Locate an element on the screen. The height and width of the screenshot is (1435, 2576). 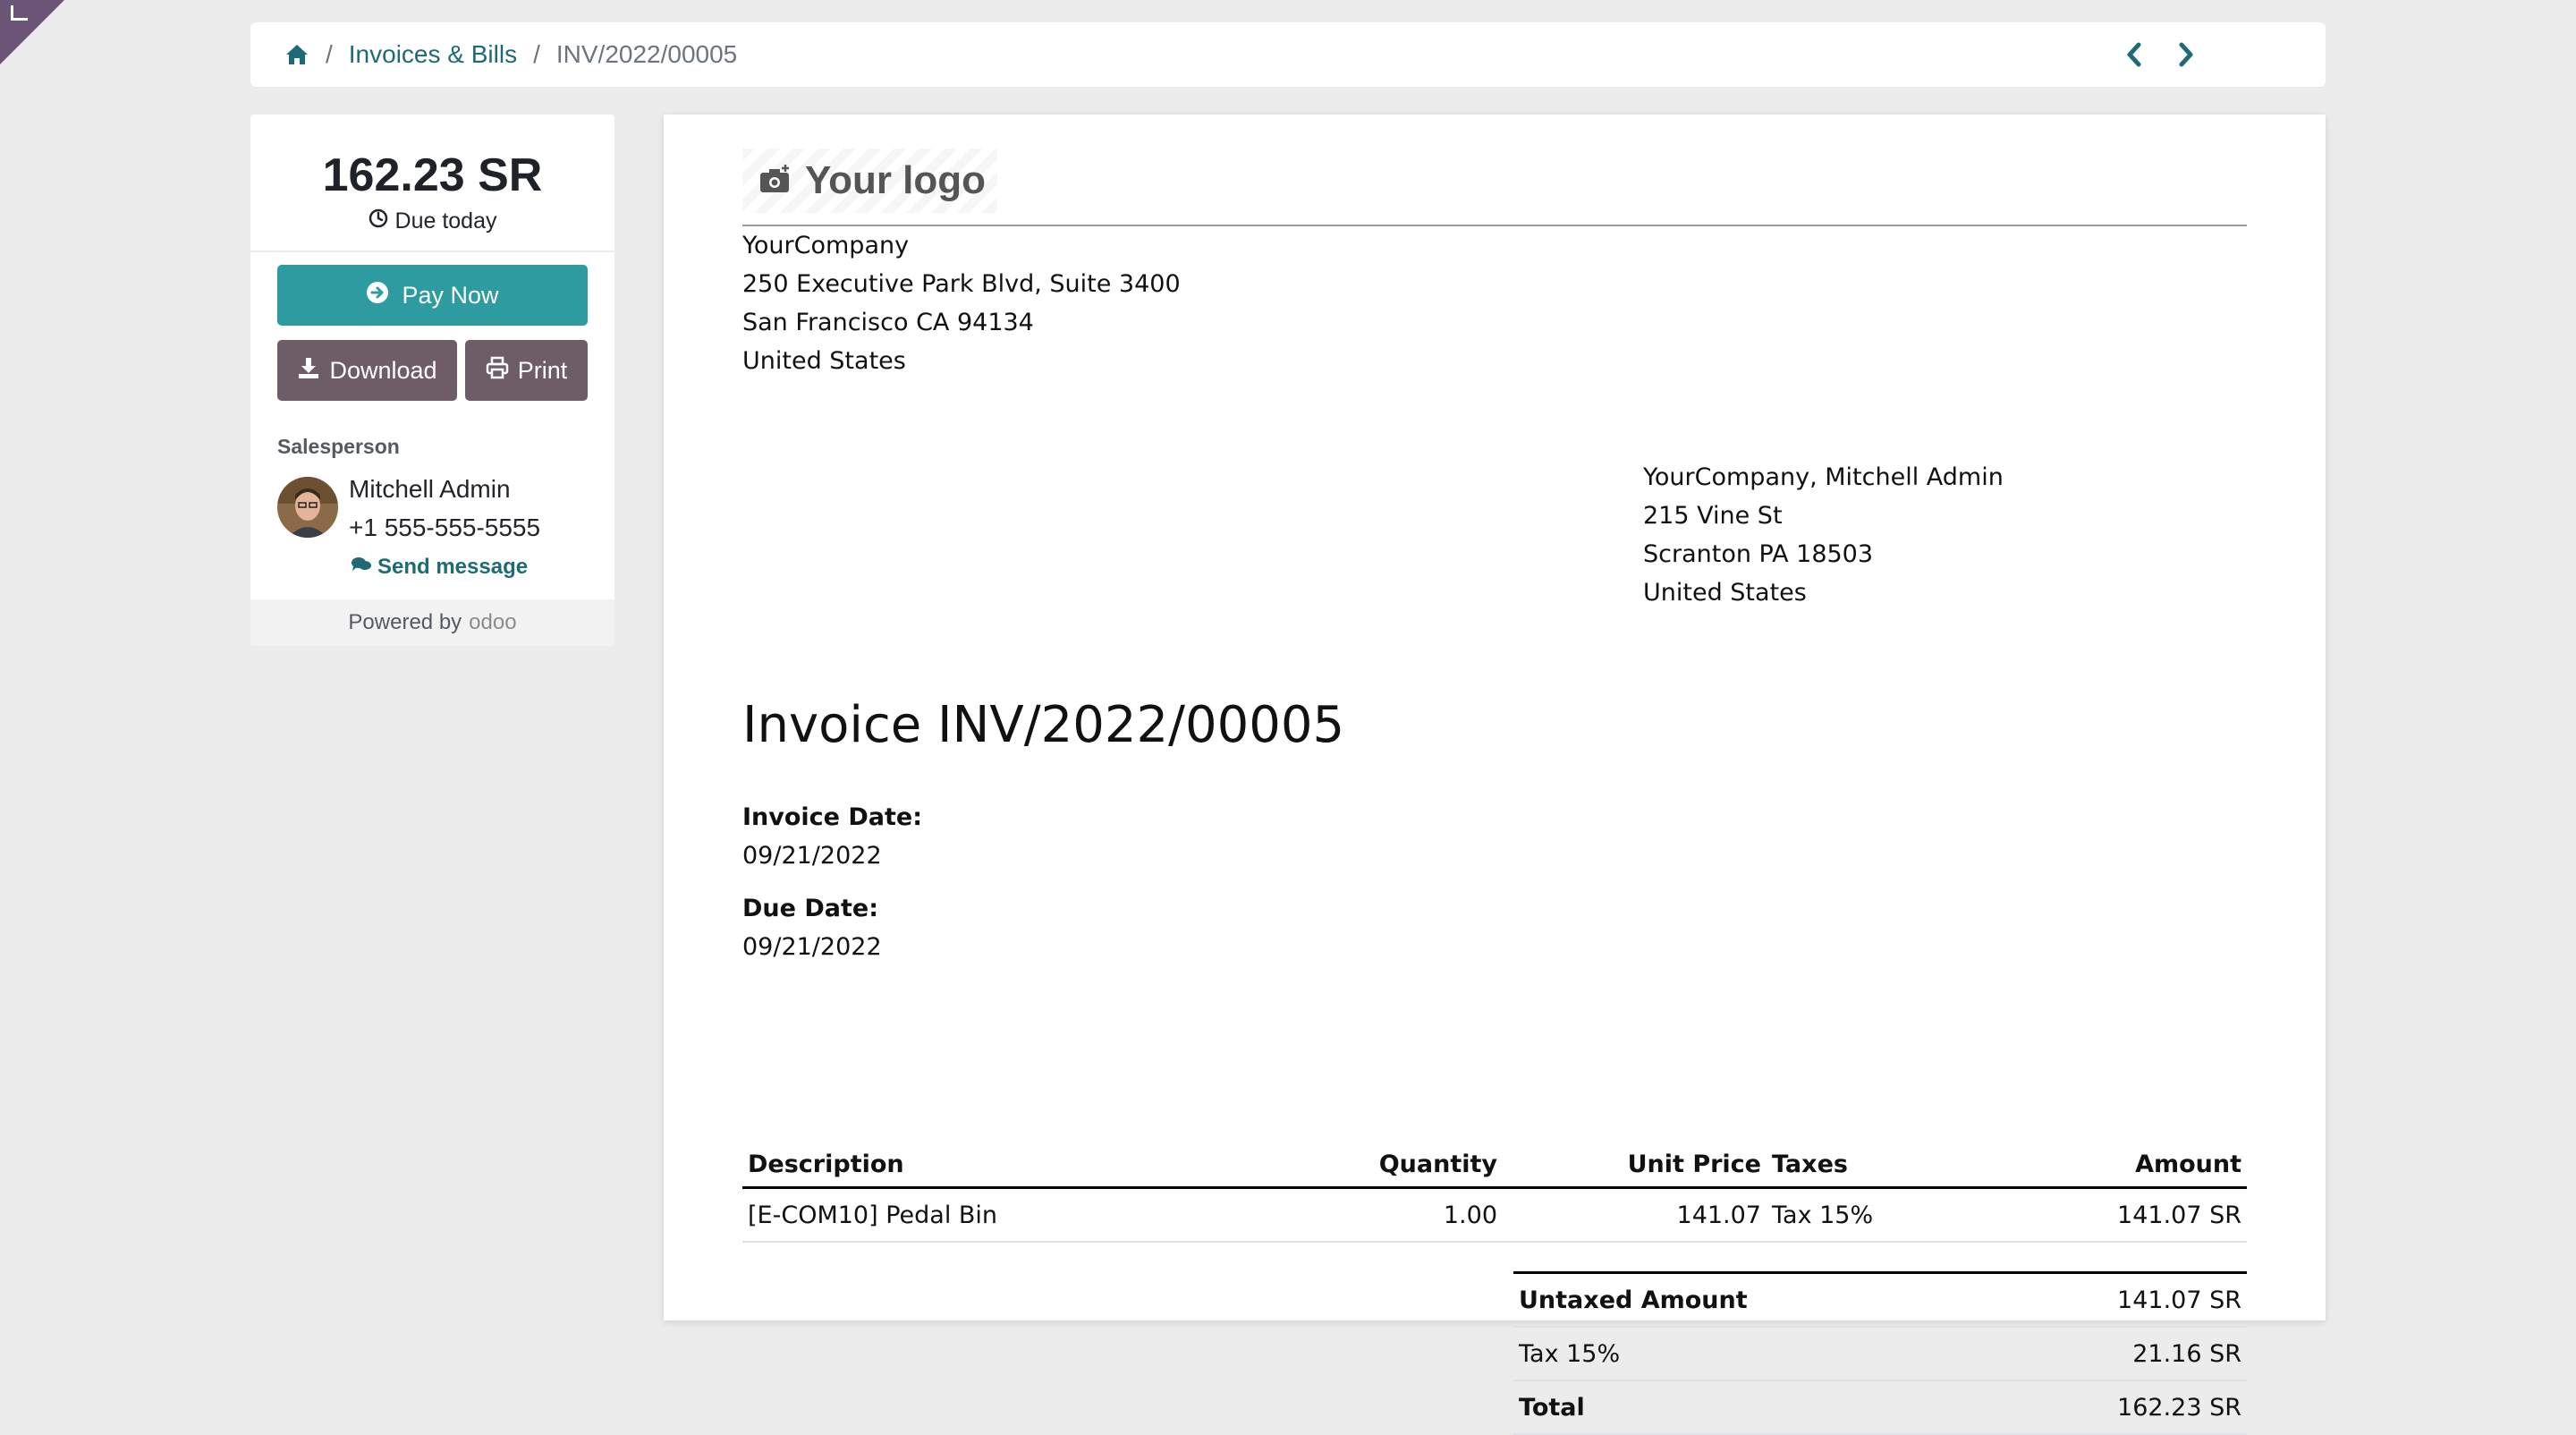
divider is located at coordinates (432, 251).